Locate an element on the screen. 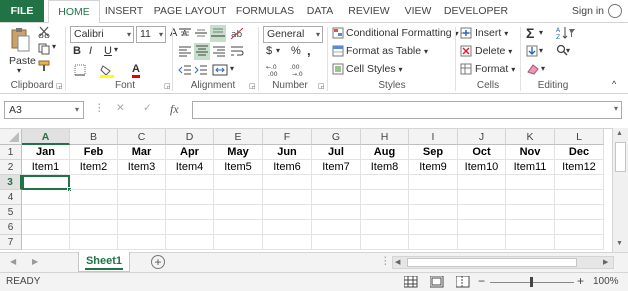 Image resolution: width=628 pixels, height=291 pixels. cell-f3 is located at coordinates (287, 182).